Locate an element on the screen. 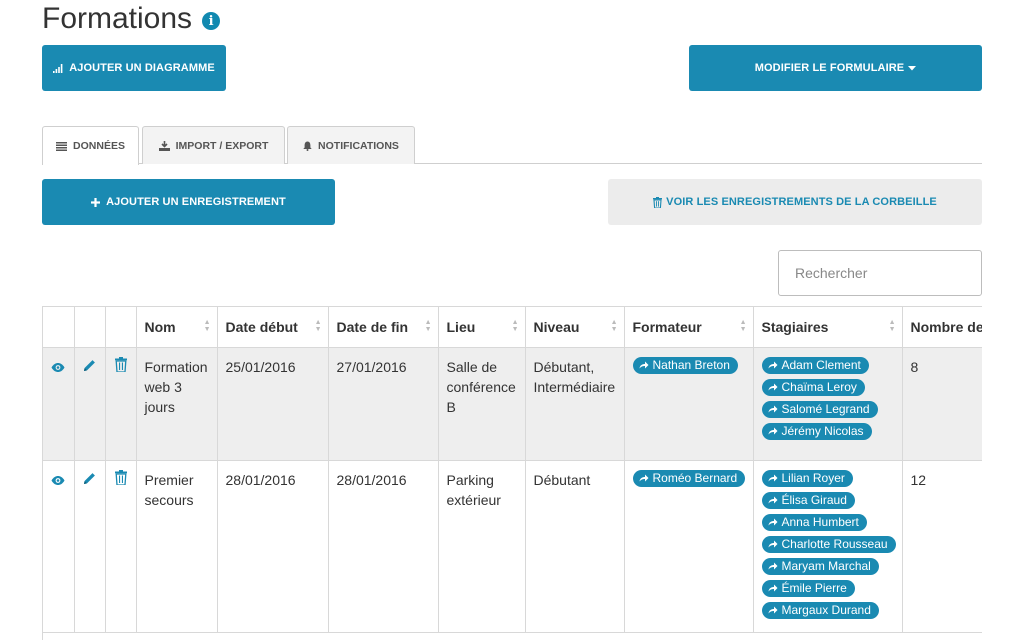 The image size is (1024, 640). cell-nombre: 12 is located at coordinates (942, 546).